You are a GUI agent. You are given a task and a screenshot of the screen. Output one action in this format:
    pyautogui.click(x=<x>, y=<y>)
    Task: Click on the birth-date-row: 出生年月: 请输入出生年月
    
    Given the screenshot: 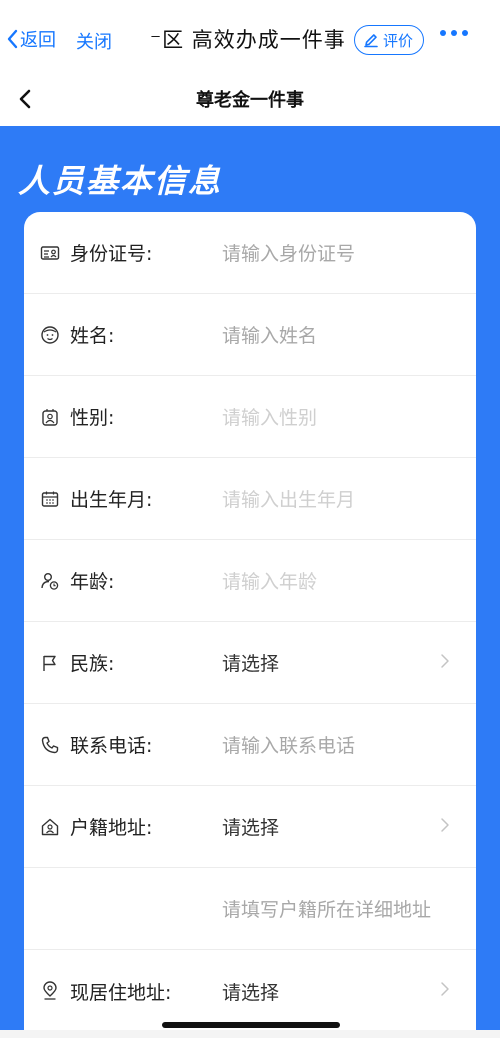 What is the action you would take?
    pyautogui.click(x=250, y=499)
    